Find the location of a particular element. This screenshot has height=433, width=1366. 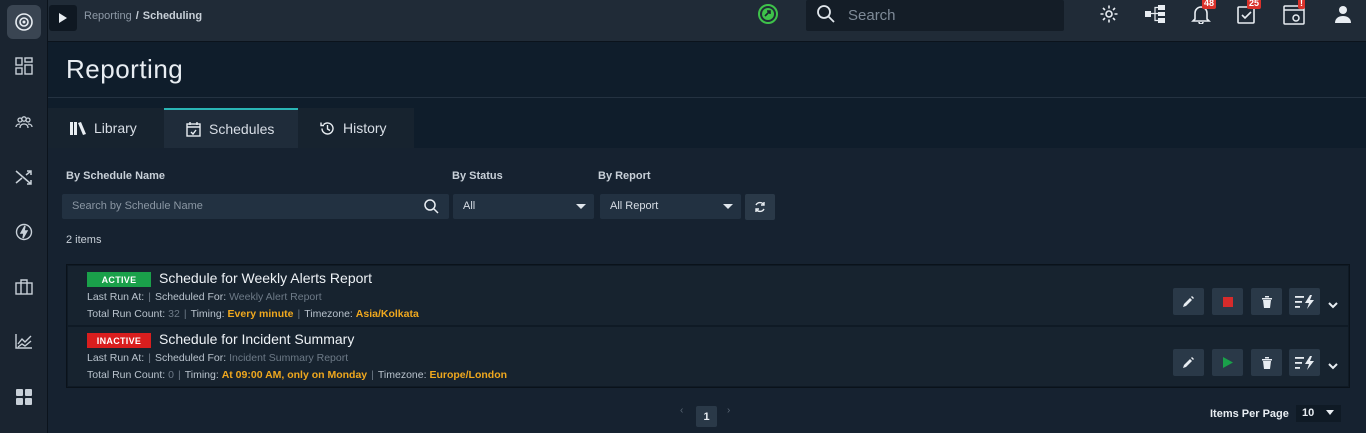

schedule-name-filter is located at coordinates (255, 206).